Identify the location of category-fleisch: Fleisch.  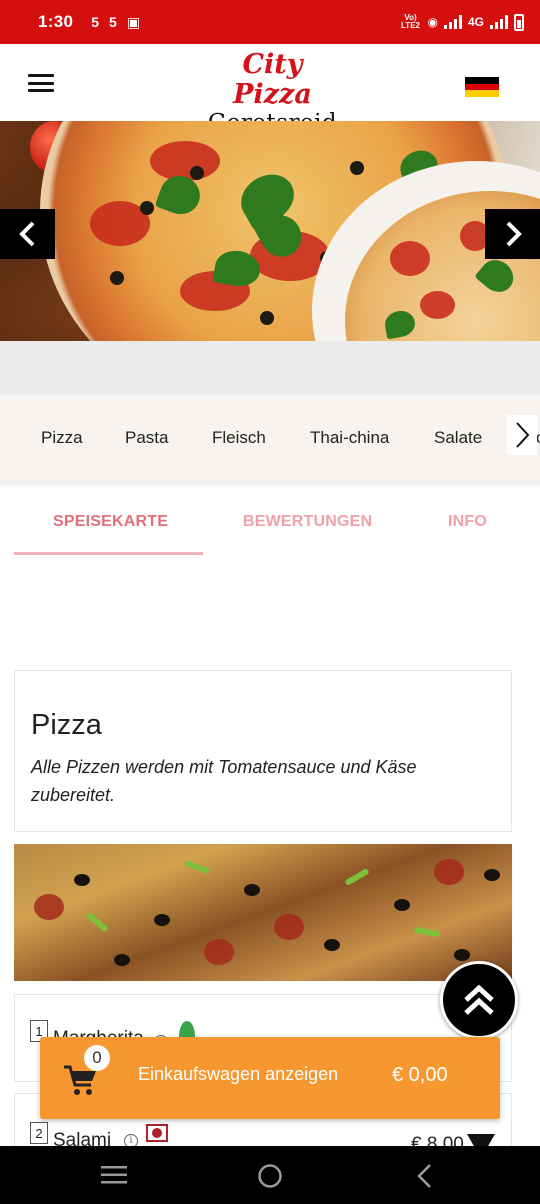
(239, 438).